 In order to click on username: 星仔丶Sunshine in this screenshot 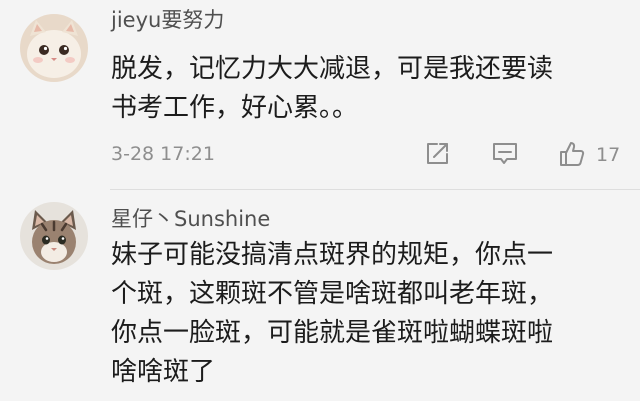, I will do `click(190, 219)`.